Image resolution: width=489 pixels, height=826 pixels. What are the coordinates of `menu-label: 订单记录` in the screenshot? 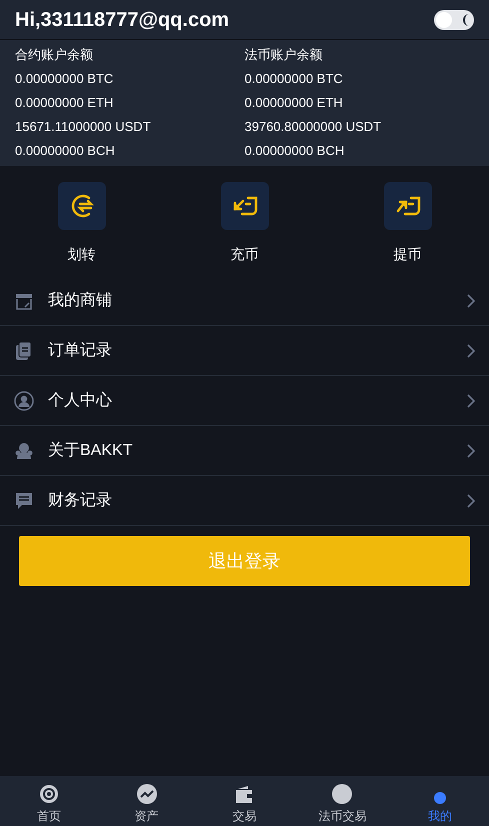 It's located at (80, 350).